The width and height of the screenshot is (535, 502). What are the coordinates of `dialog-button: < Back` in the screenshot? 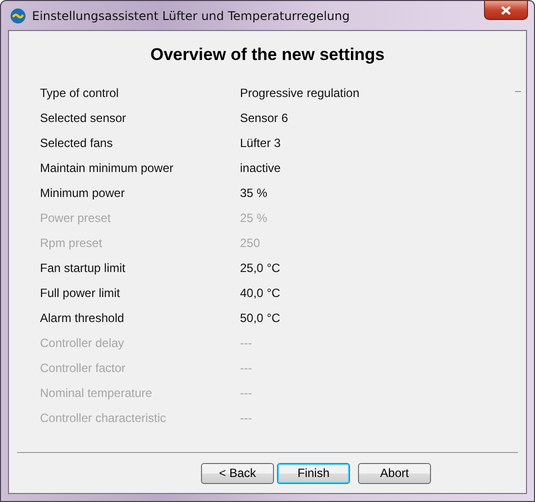 It's located at (237, 473).